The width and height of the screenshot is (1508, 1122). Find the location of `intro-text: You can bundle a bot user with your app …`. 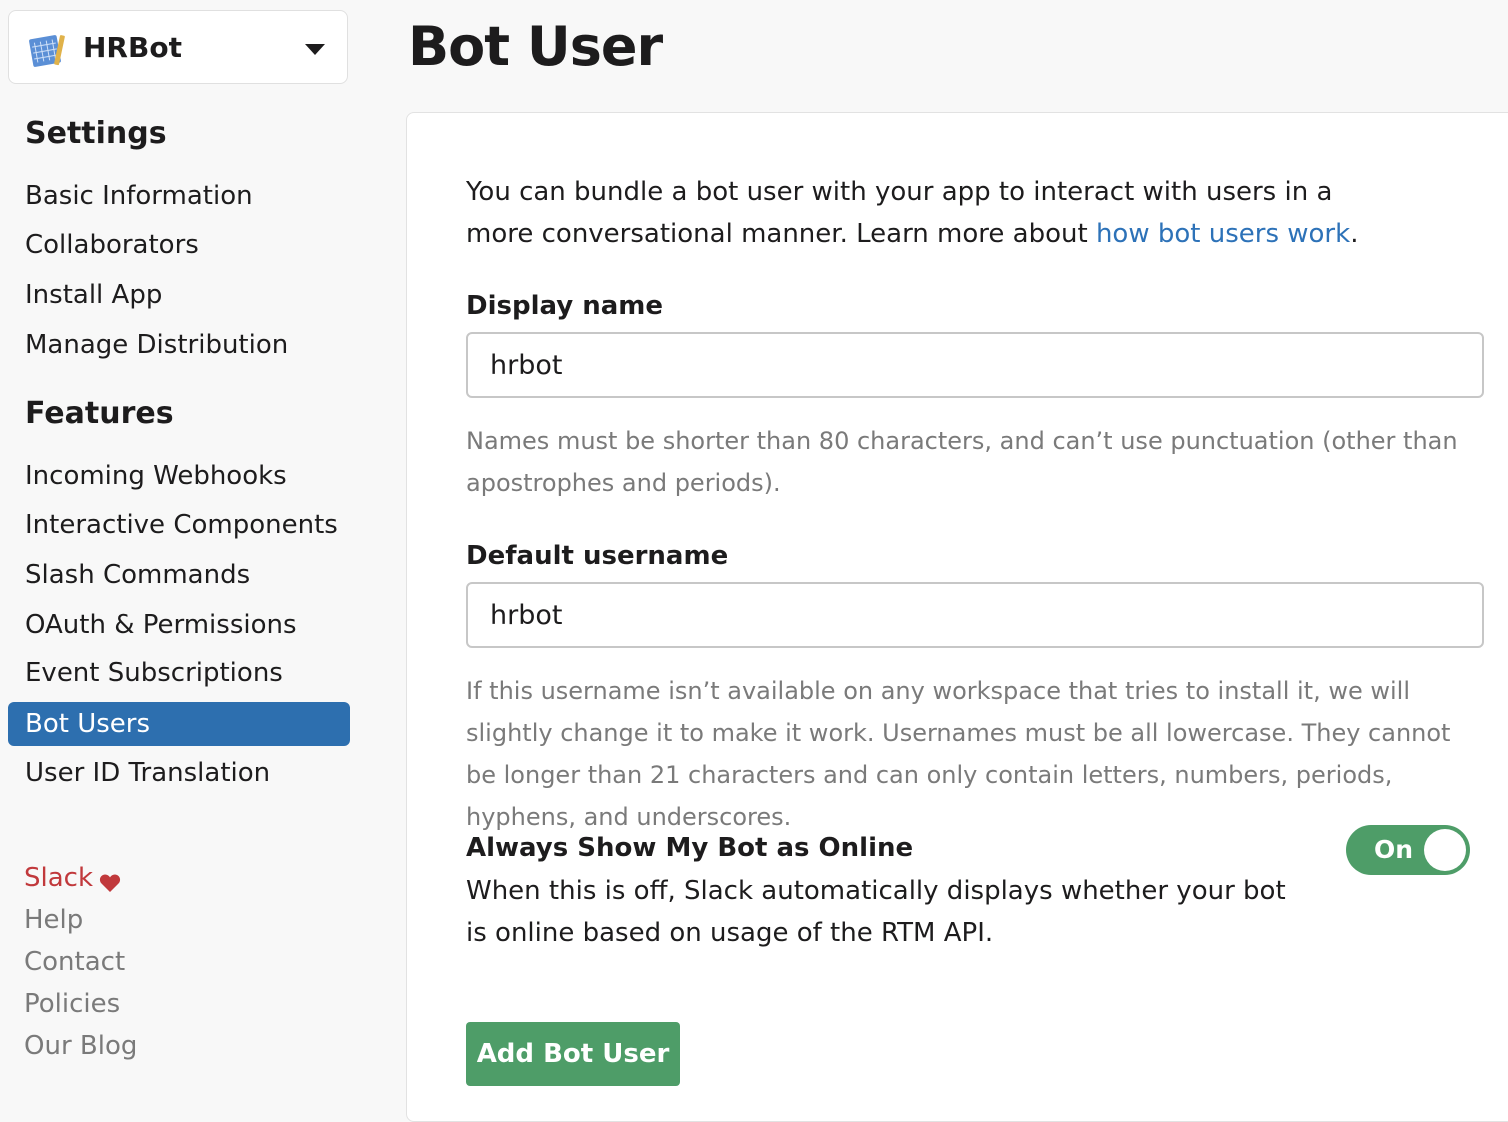

intro-text: You can bundle a bot user with your app … is located at coordinates (936, 213).